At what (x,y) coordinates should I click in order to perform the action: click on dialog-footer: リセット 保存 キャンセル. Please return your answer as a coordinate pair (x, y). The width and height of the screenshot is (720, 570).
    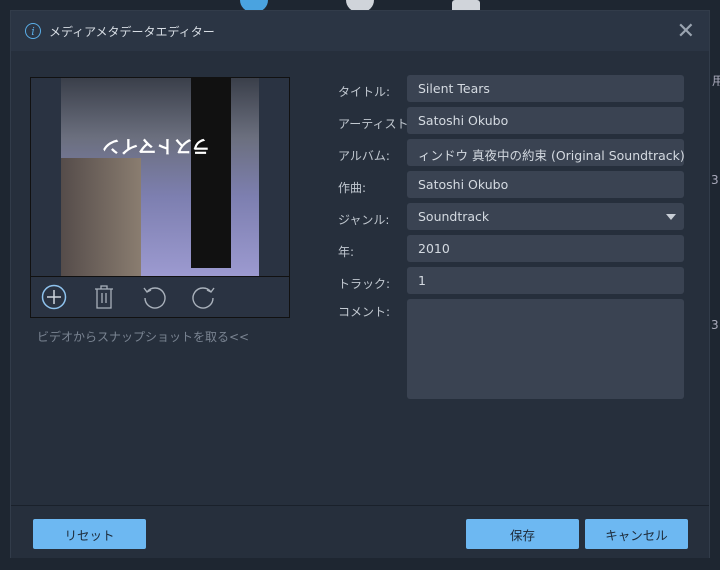
    Looking at the image, I should click on (360, 531).